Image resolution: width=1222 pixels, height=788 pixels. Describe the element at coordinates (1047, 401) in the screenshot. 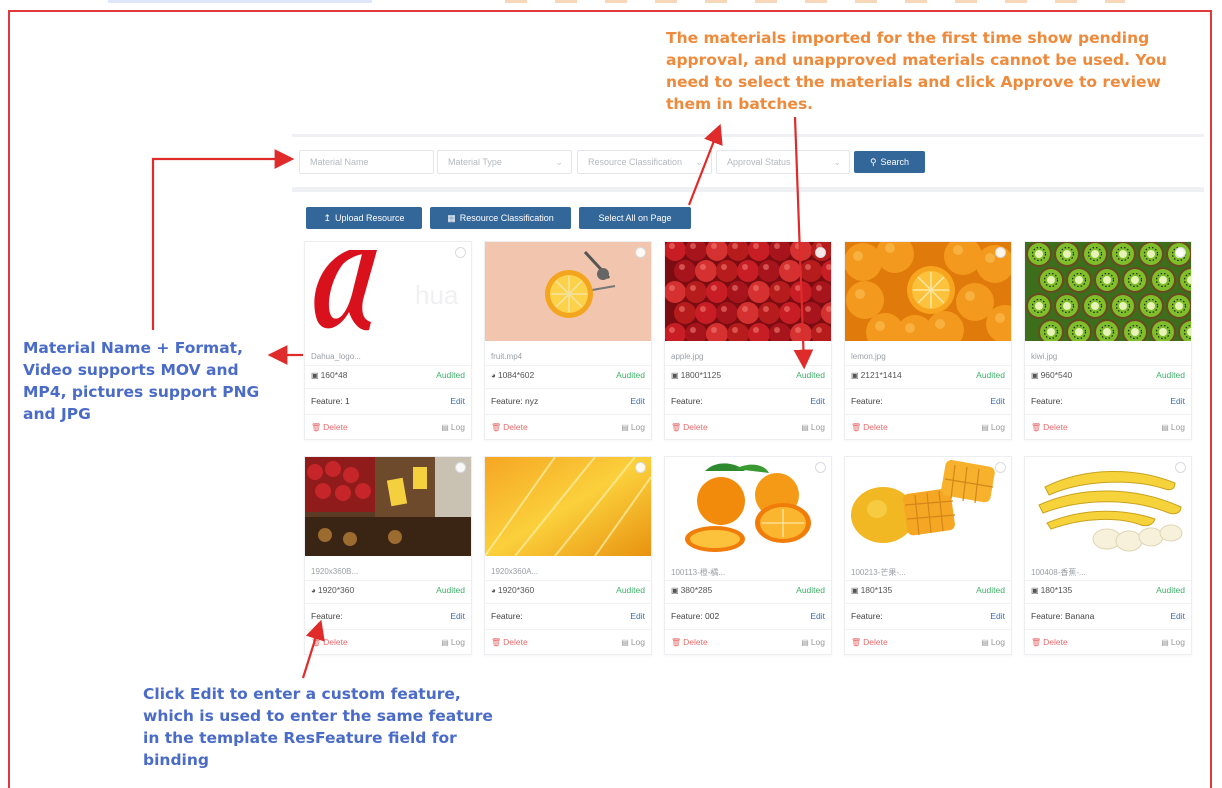

I see `feature-field: Feature:` at that location.